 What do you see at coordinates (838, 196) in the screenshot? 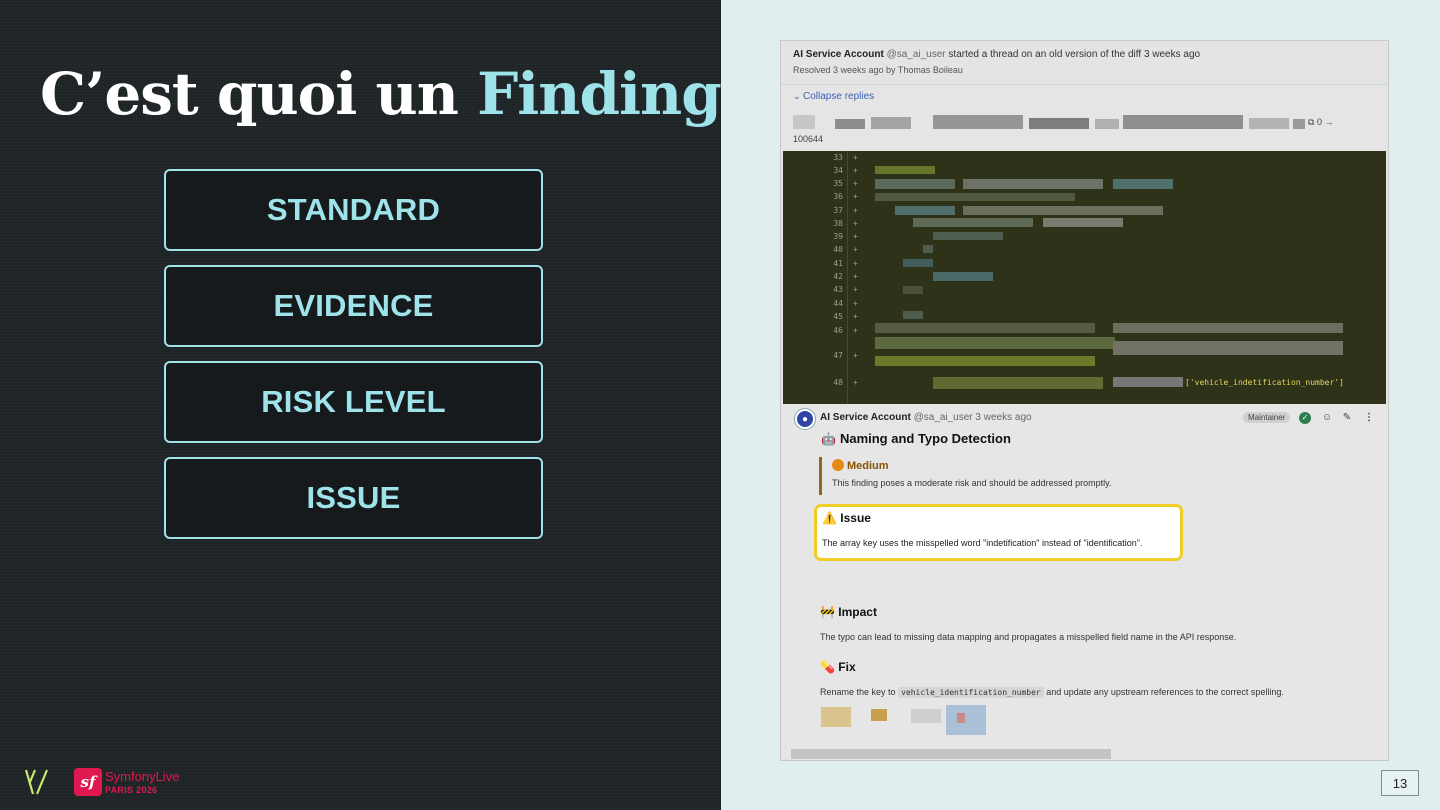
I see `code-line-number: 36` at bounding box center [838, 196].